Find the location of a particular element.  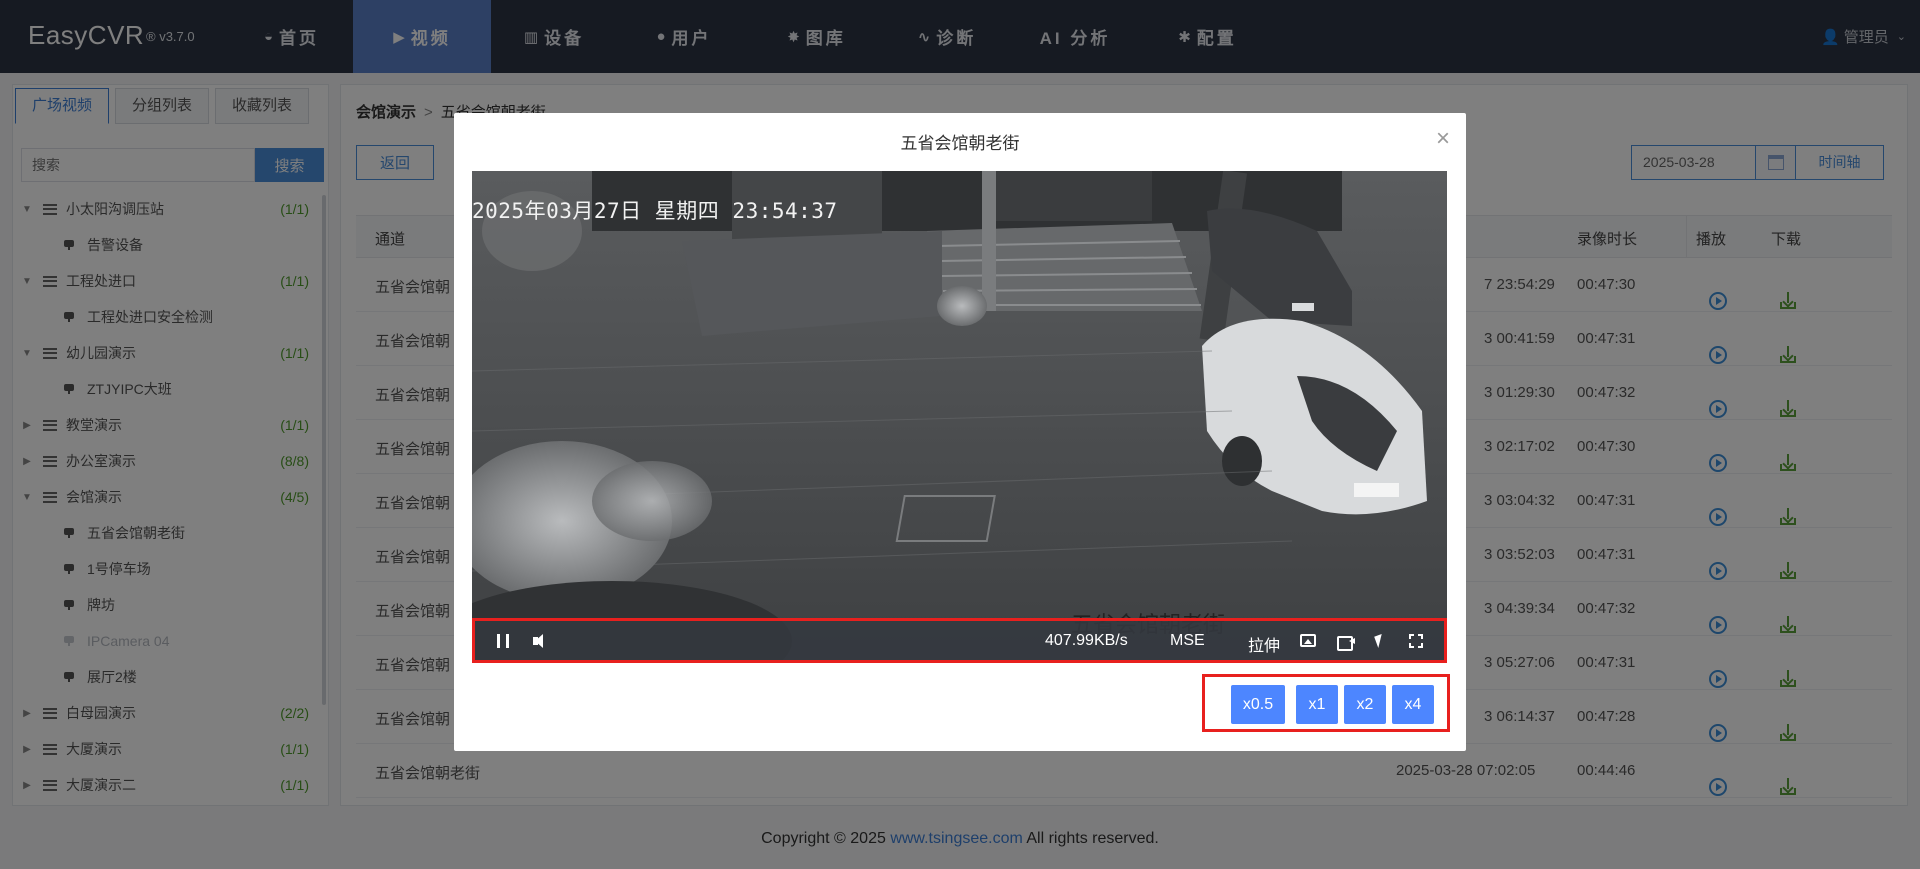

pause-icon is located at coordinates (503, 641).